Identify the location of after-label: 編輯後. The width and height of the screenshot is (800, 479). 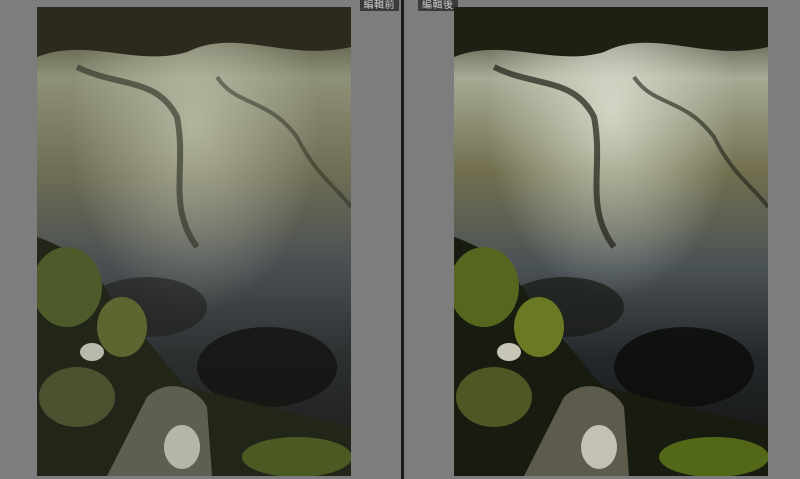
(438, 5).